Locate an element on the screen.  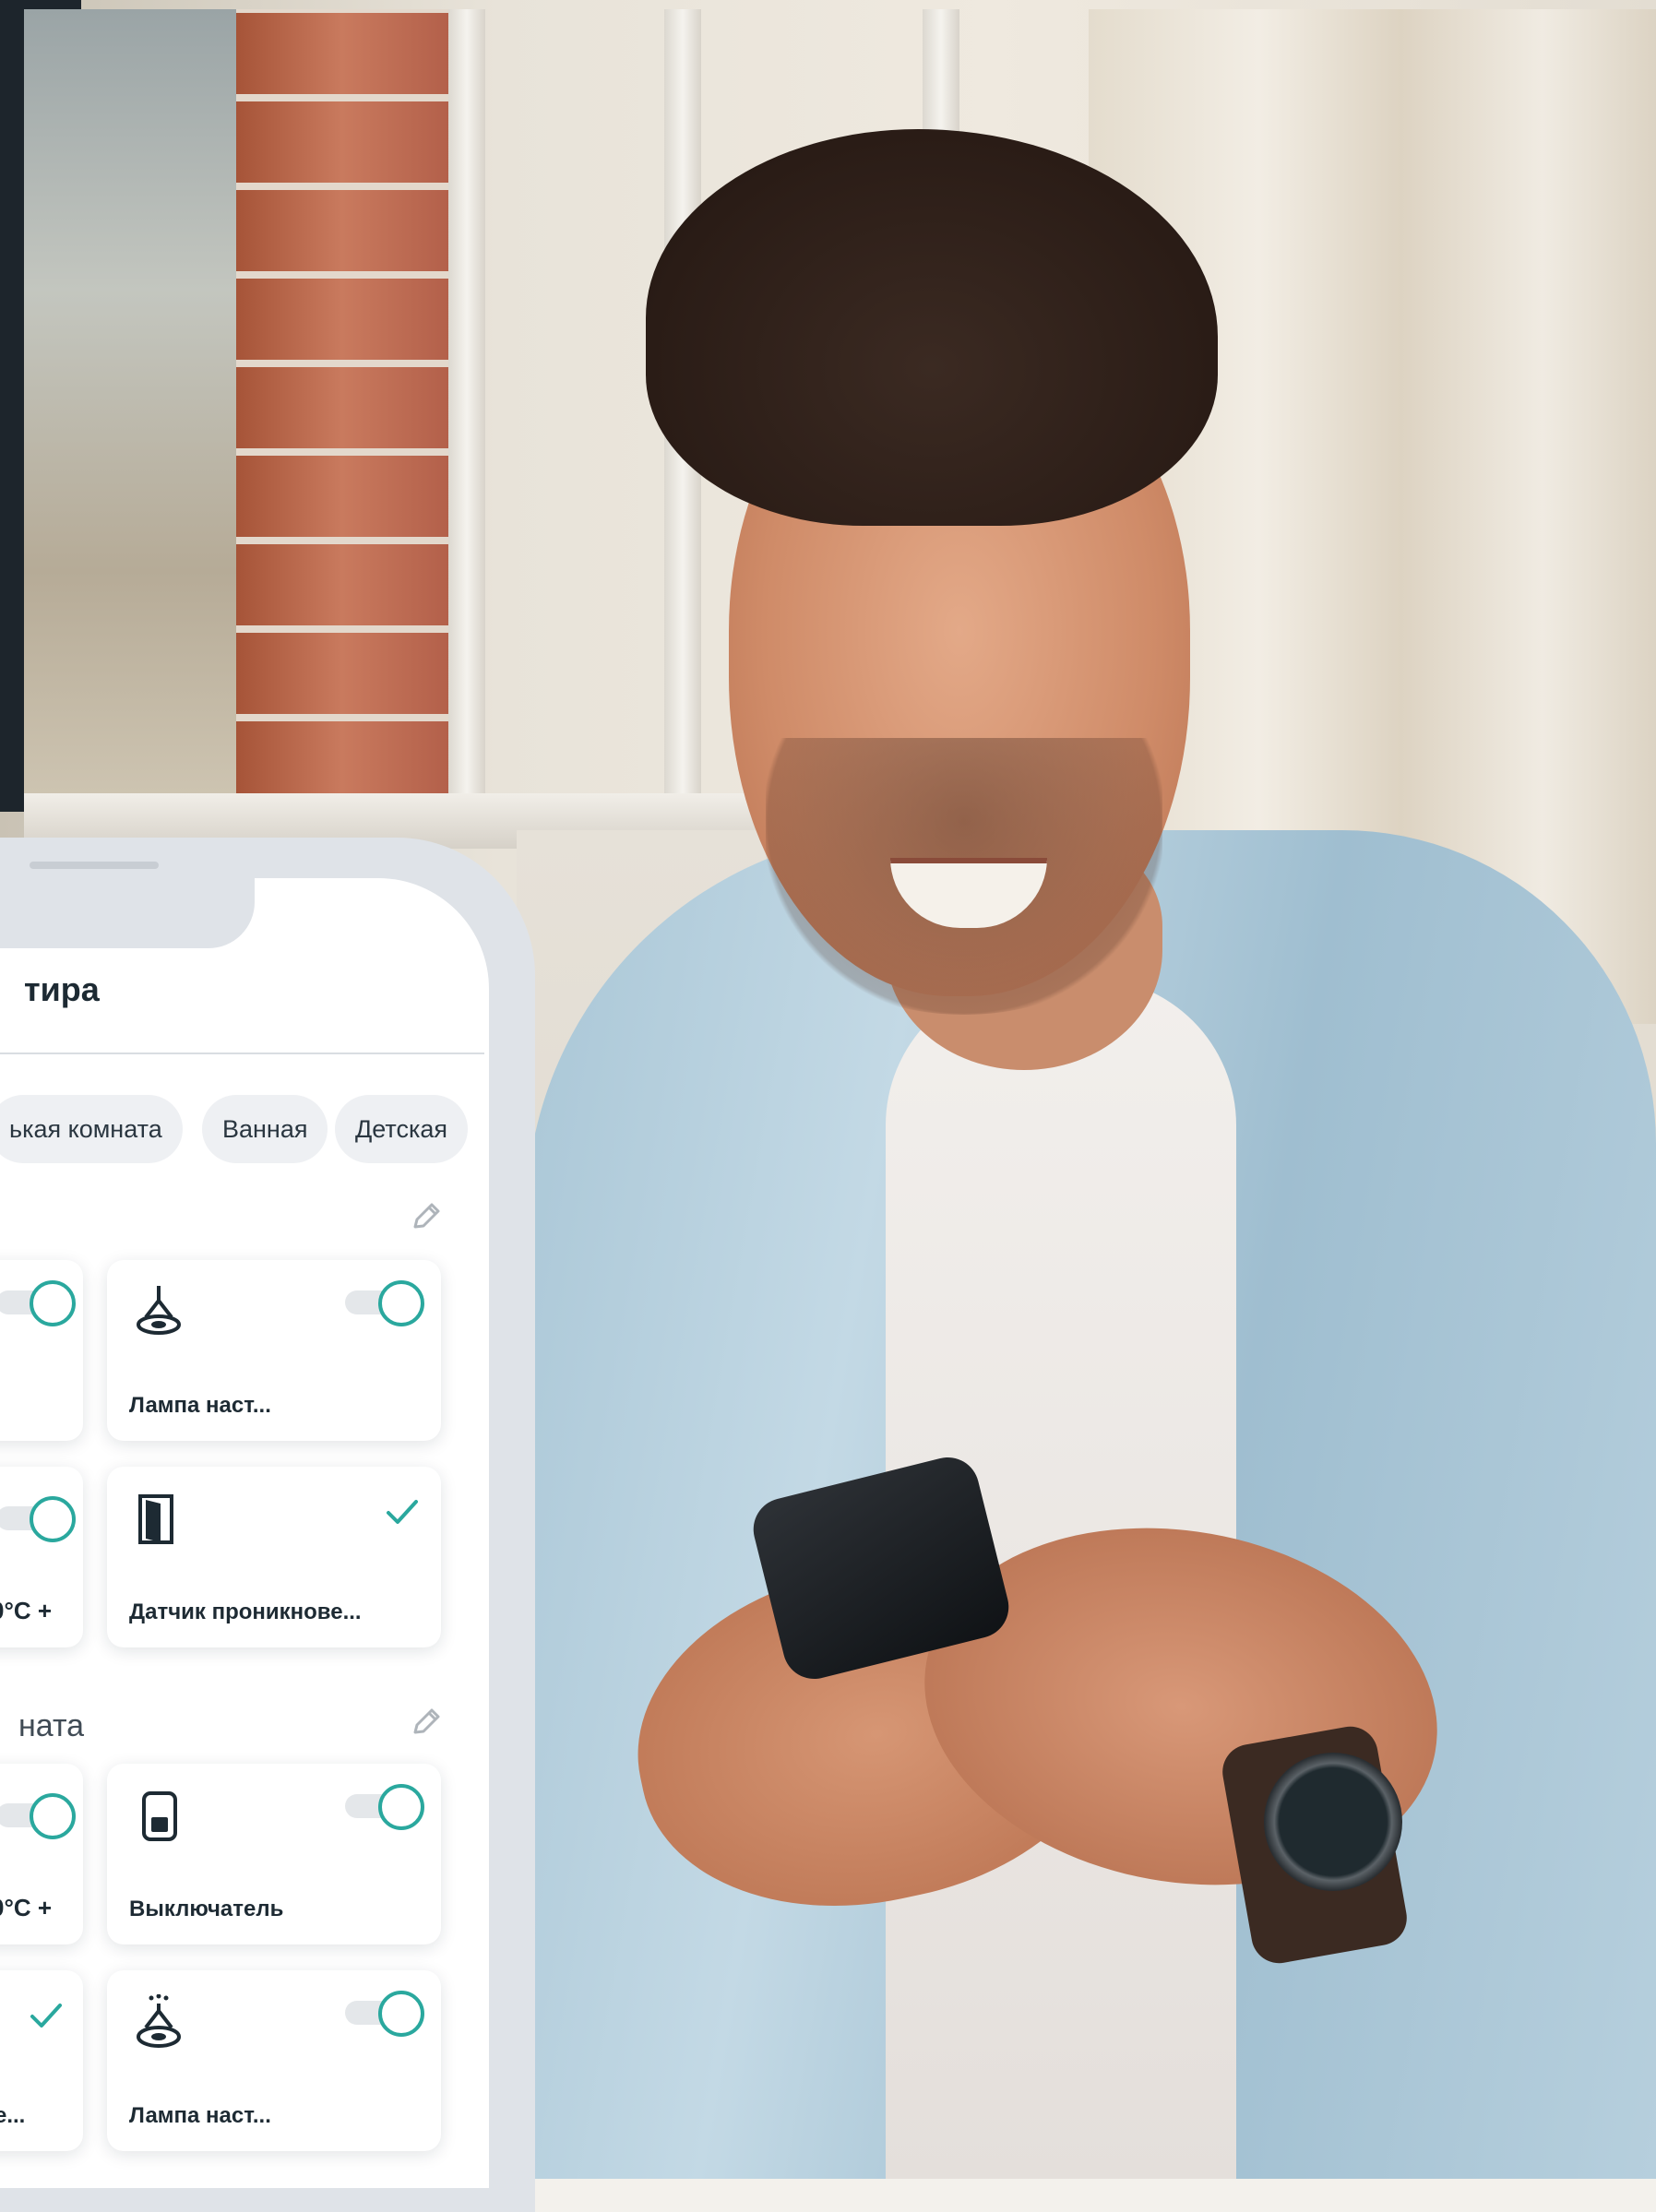
wristwatch-face is located at coordinates (1333, 1822).